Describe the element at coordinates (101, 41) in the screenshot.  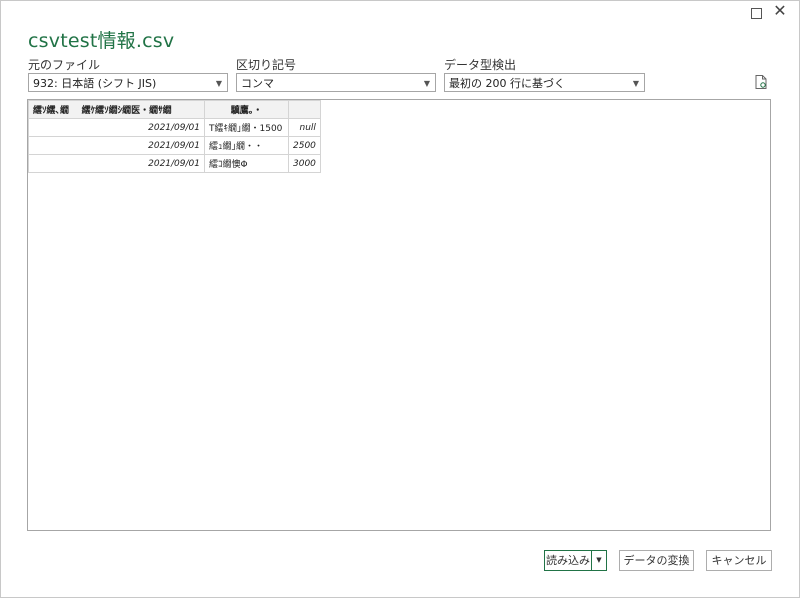
I see `dialog-title: csvtest情報.csv` at that location.